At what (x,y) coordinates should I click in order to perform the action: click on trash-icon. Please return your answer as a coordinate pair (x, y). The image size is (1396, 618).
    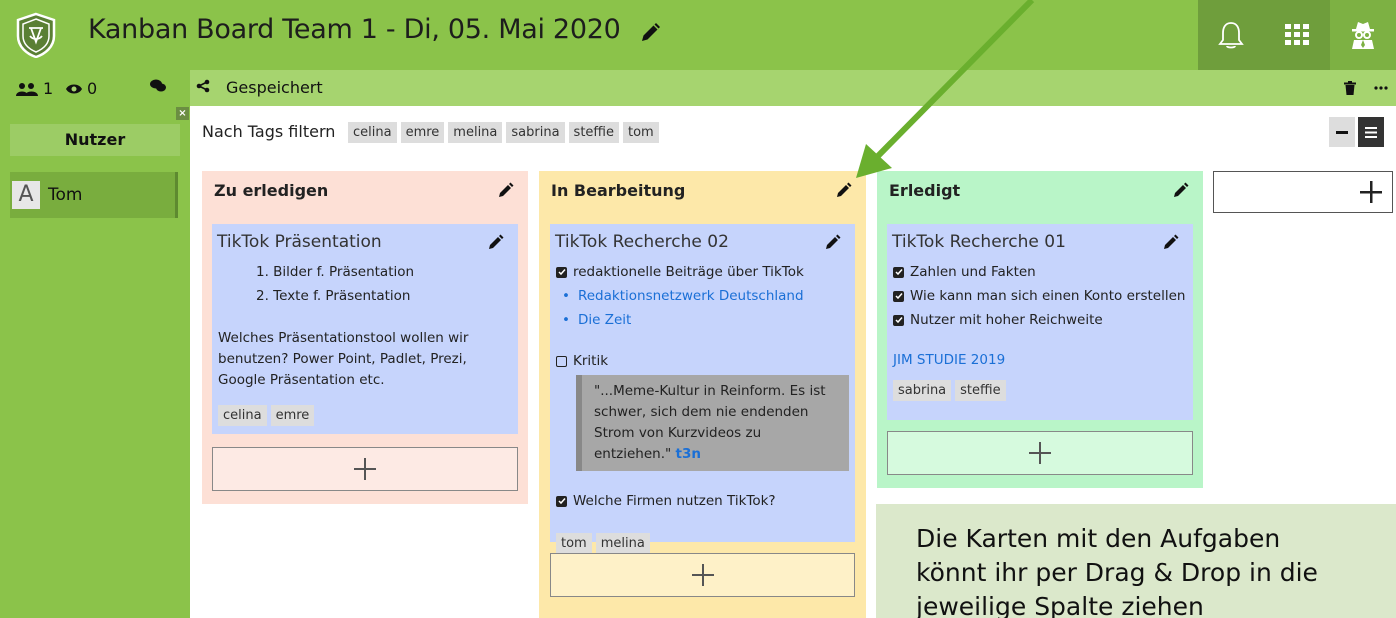
    Looking at the image, I should click on (1350, 89).